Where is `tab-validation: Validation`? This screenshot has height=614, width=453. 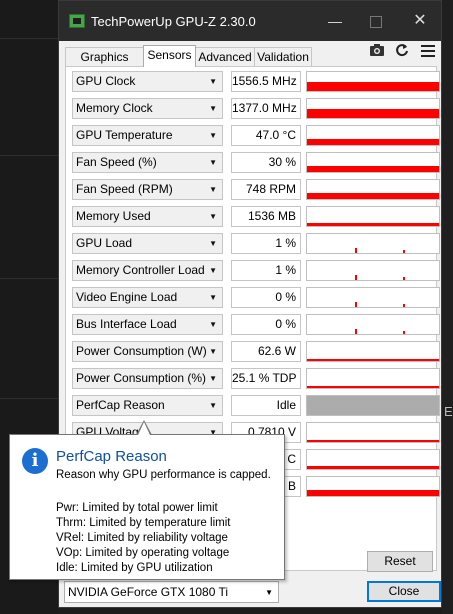
tab-validation: Validation is located at coordinates (283, 56).